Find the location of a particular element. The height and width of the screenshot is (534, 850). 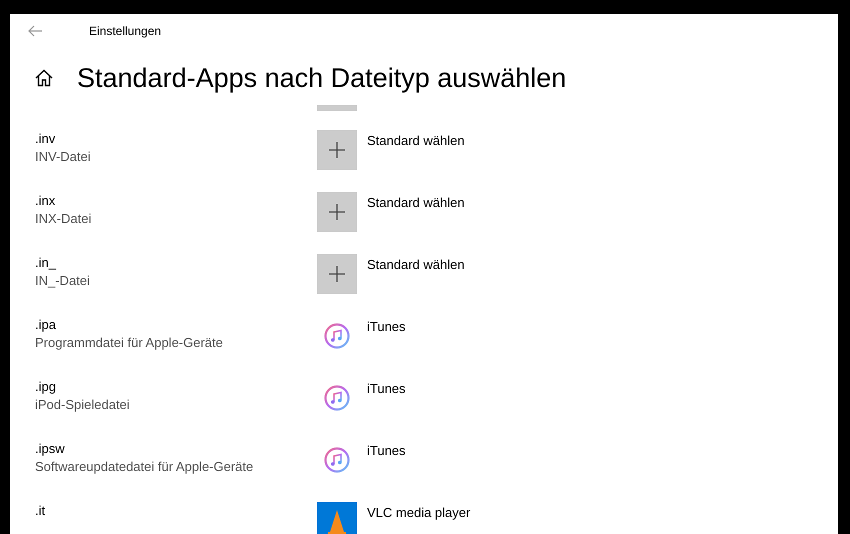

home-icon is located at coordinates (44, 78).